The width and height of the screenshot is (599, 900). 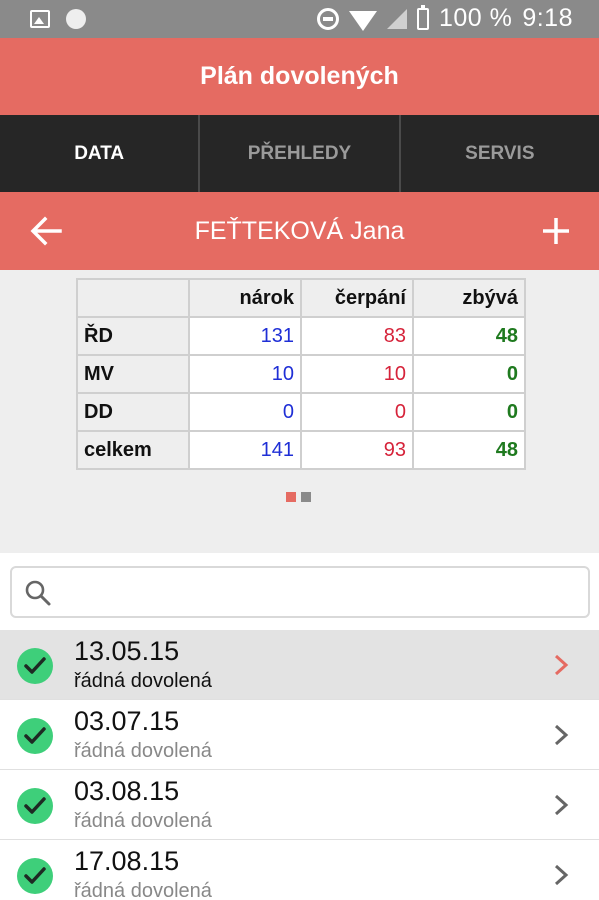 What do you see at coordinates (127, 651) in the screenshot?
I see `item-date: 13.05.15` at bounding box center [127, 651].